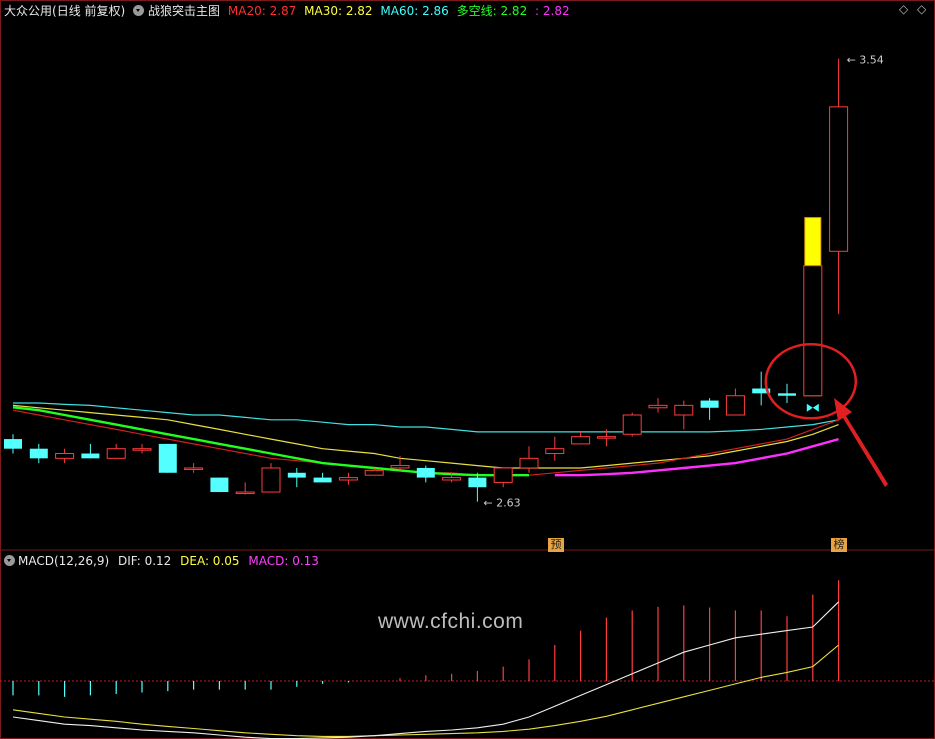 The height and width of the screenshot is (739, 935). Describe the element at coordinates (425, 690) in the screenshot. I see `dea-line` at that location.